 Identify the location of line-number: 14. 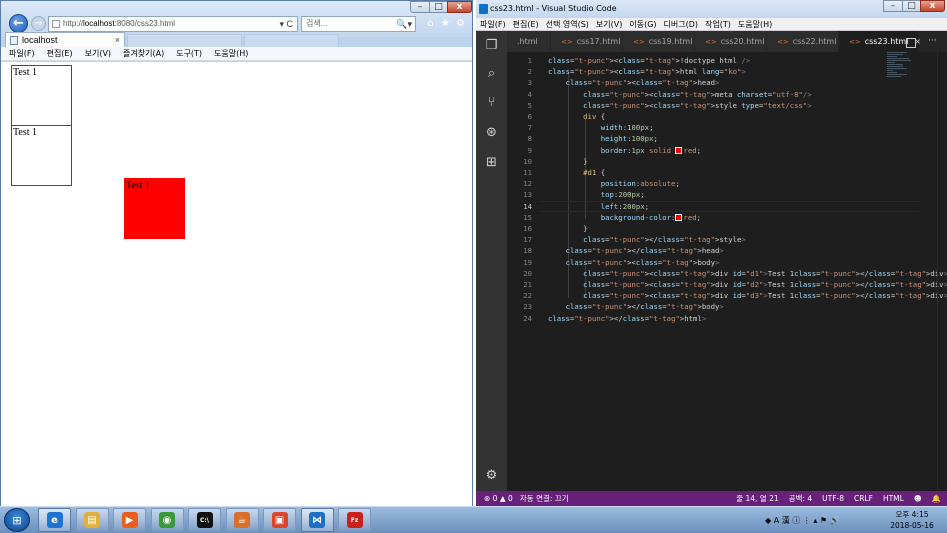
(527, 206).